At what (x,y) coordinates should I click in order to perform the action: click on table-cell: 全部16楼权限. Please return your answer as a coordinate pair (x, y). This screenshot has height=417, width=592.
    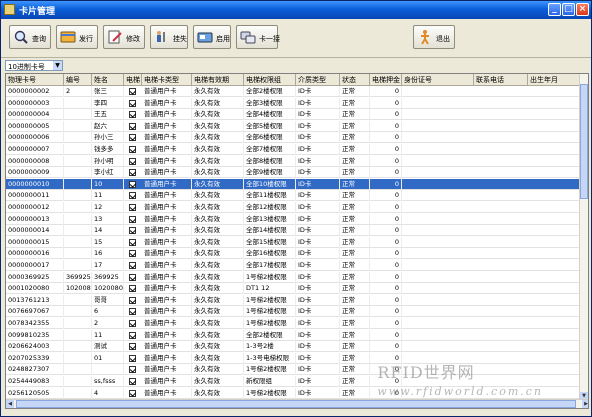
    Looking at the image, I should click on (270, 254).